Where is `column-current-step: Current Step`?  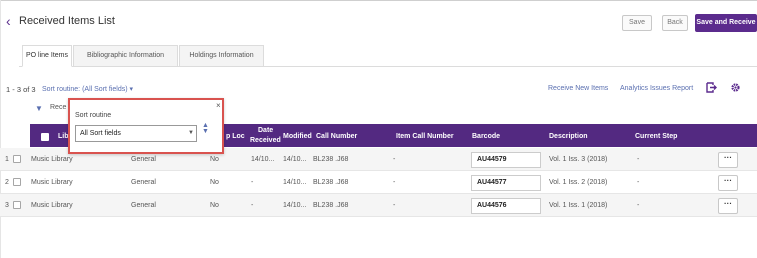 column-current-step: Current Step is located at coordinates (656, 136).